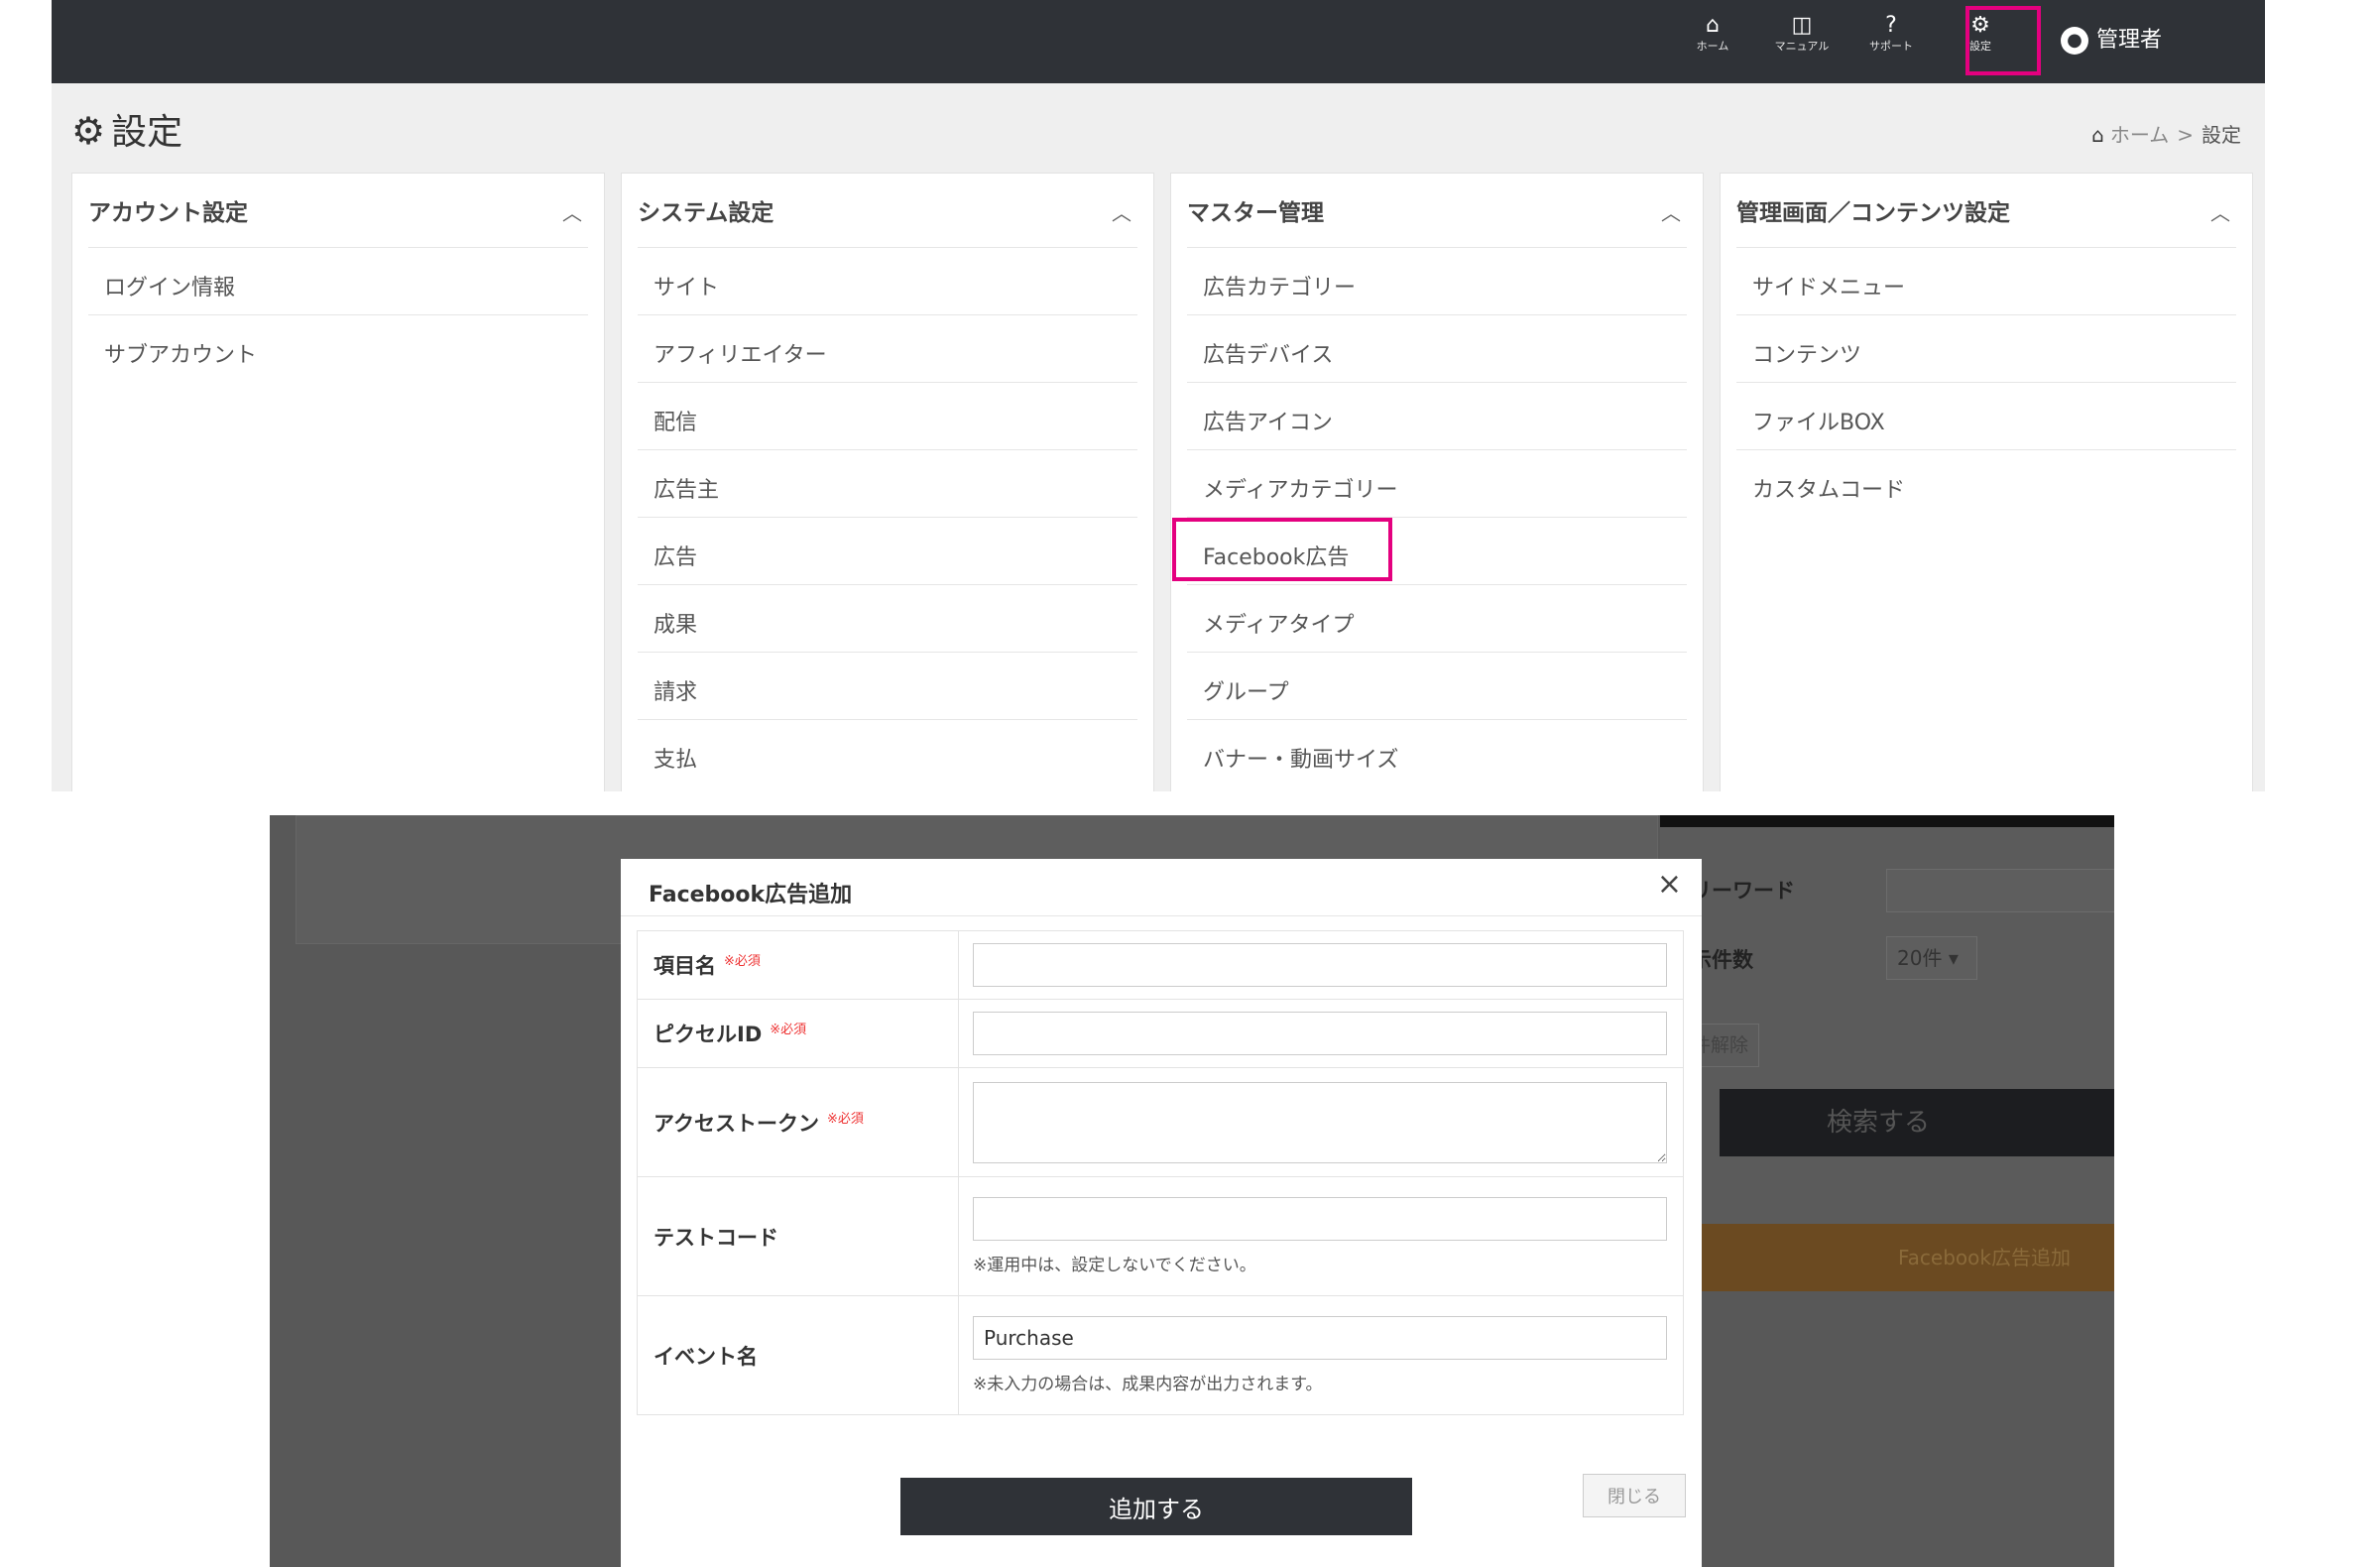  I want to click on add-button: 追加する, so click(1156, 1506).